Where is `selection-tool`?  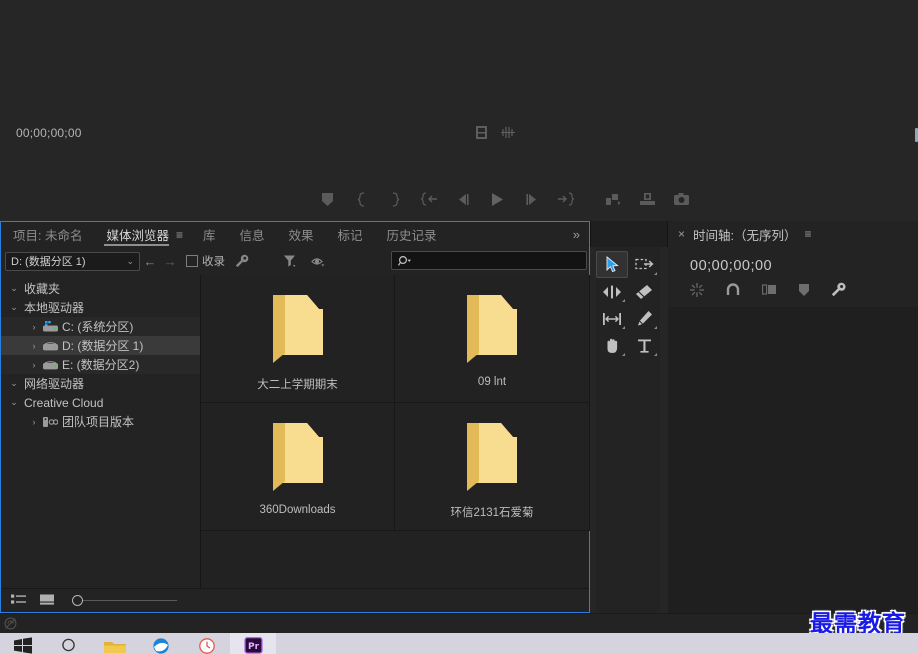
selection-tool is located at coordinates (612, 264).